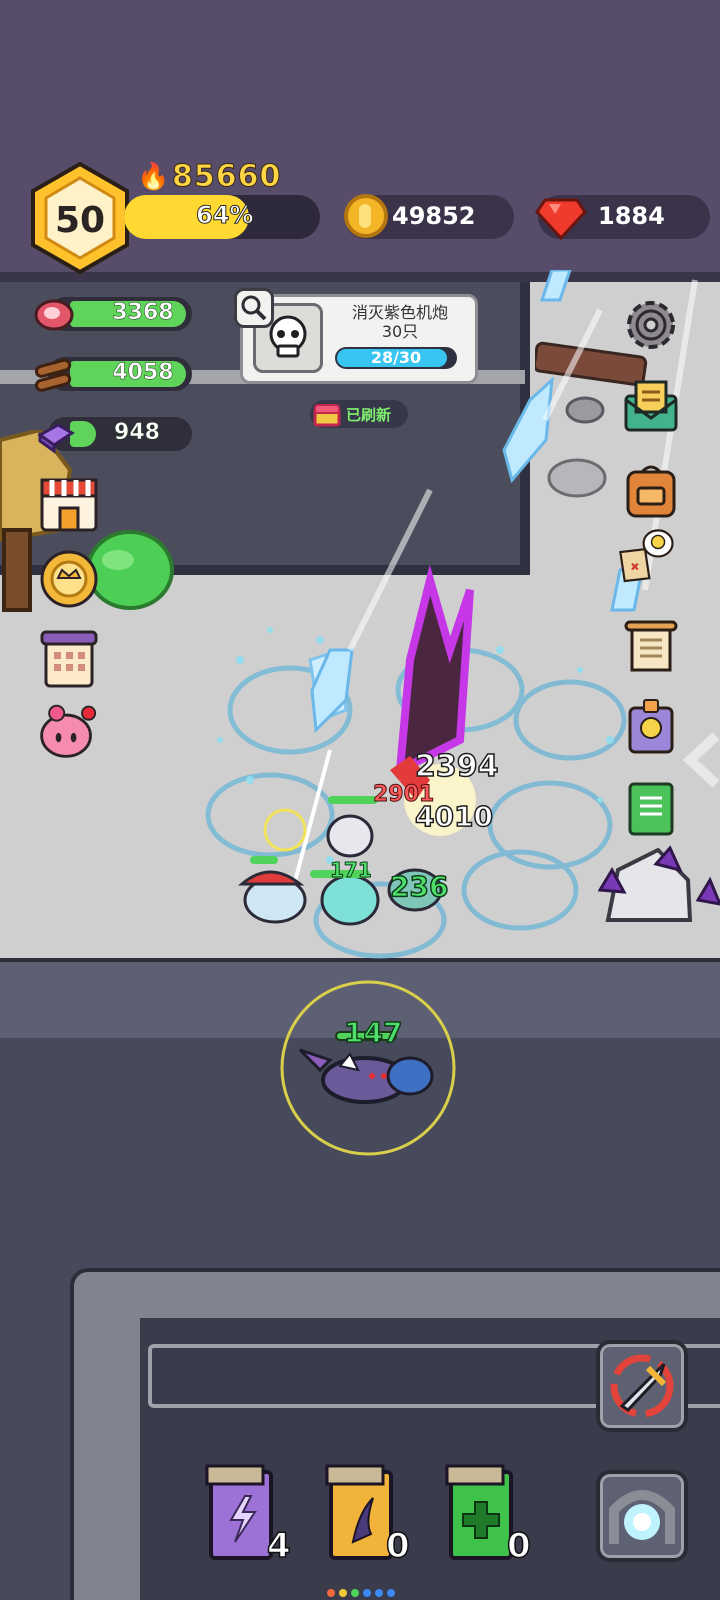  What do you see at coordinates (143, 373) in the screenshot?
I see `wood-amount: 4058` at bounding box center [143, 373].